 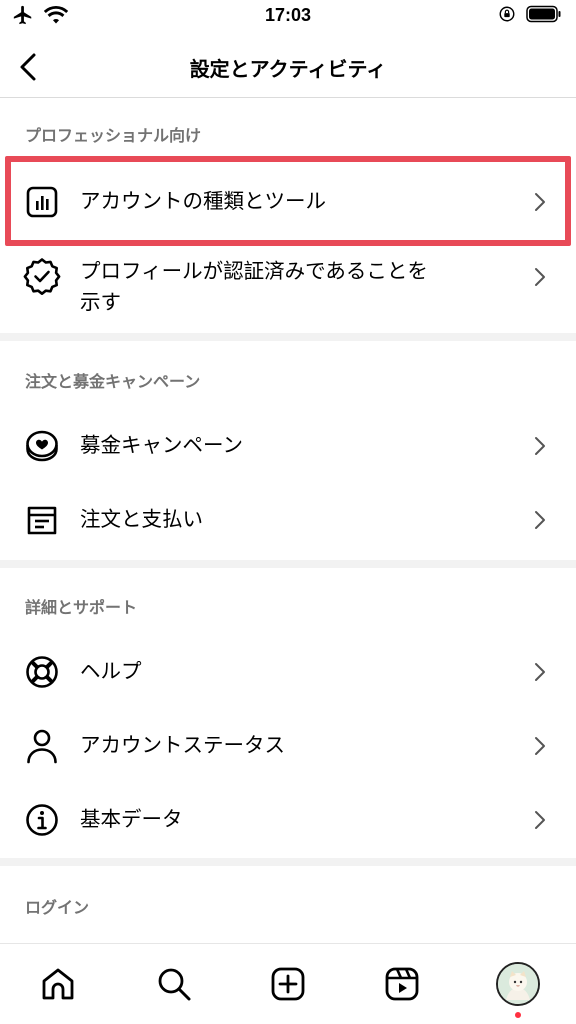 I want to click on list-item-account-status: アカウントステータス, so click(x=288, y=746).